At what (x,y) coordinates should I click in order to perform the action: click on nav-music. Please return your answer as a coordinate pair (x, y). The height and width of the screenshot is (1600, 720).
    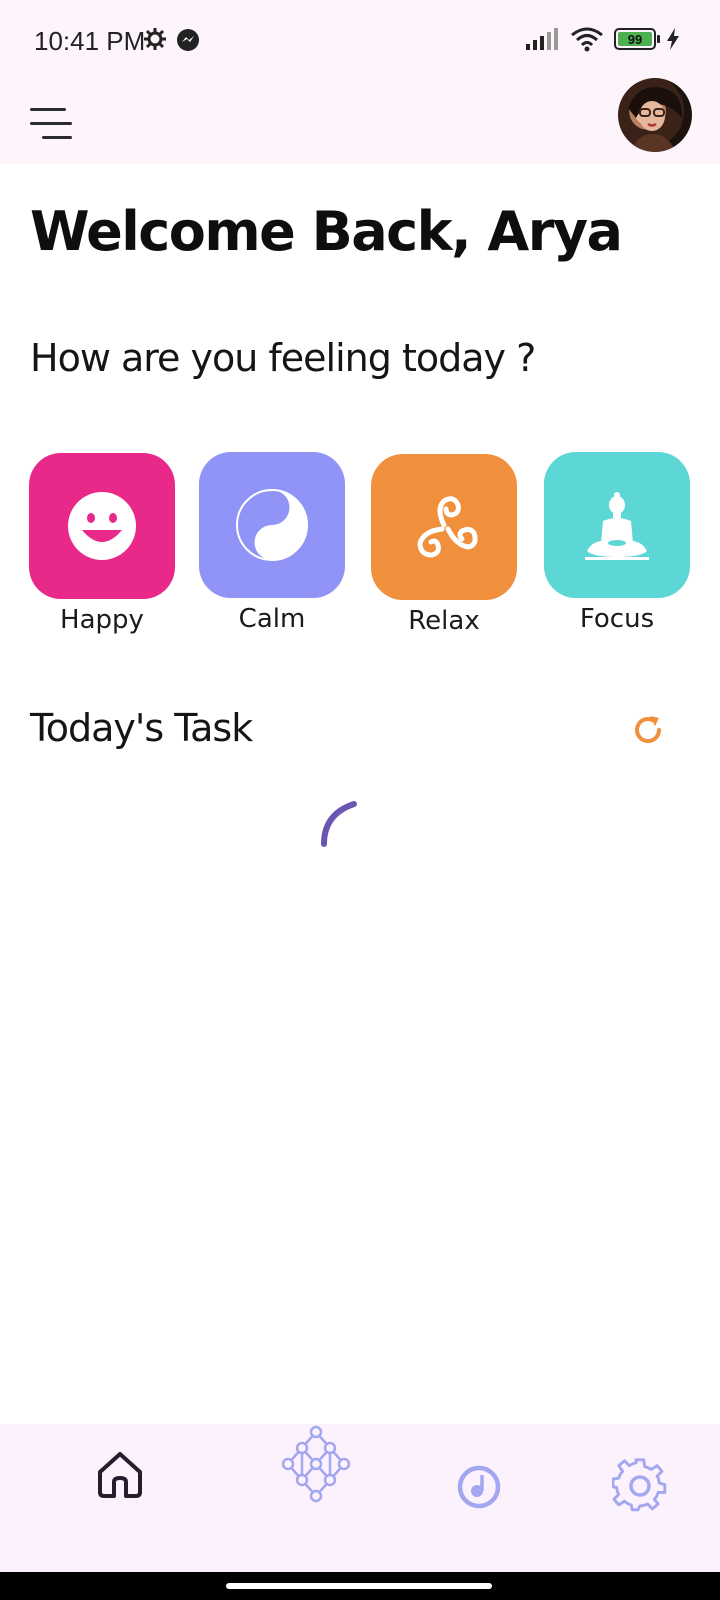
    Looking at the image, I should click on (479, 1489).